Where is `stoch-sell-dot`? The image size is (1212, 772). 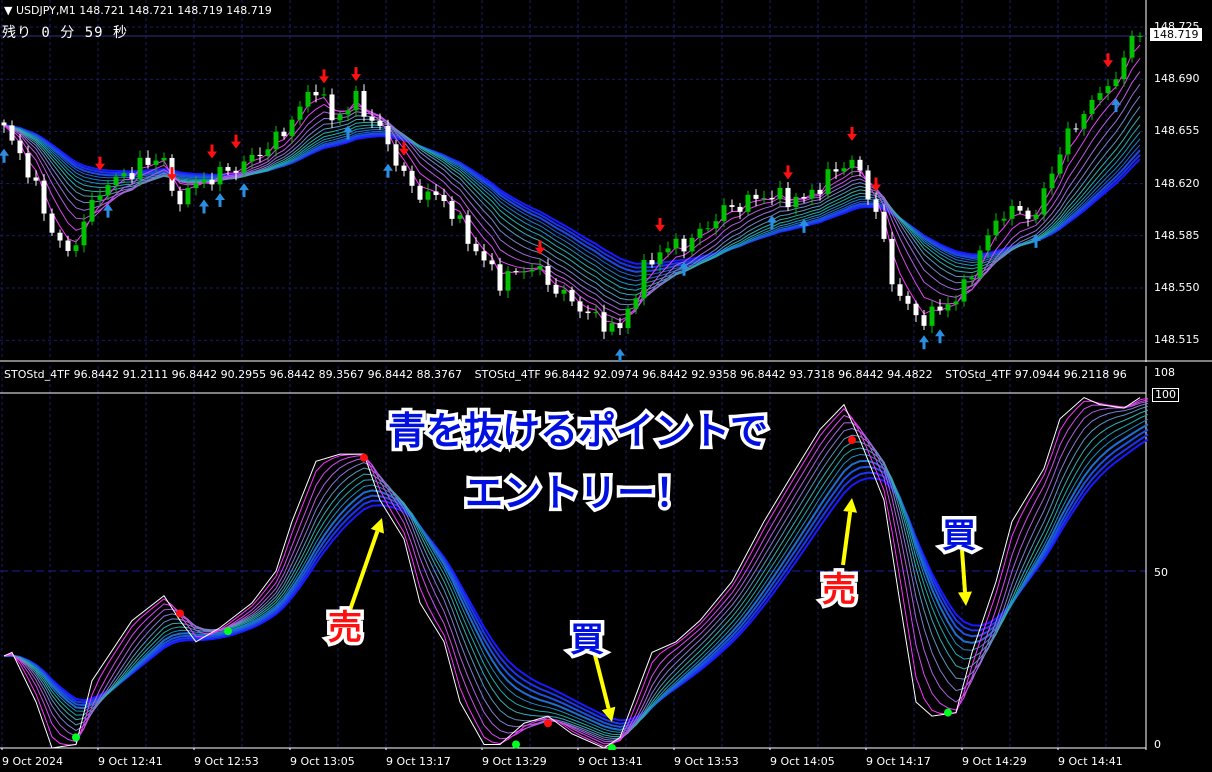
stoch-sell-dot is located at coordinates (180, 613).